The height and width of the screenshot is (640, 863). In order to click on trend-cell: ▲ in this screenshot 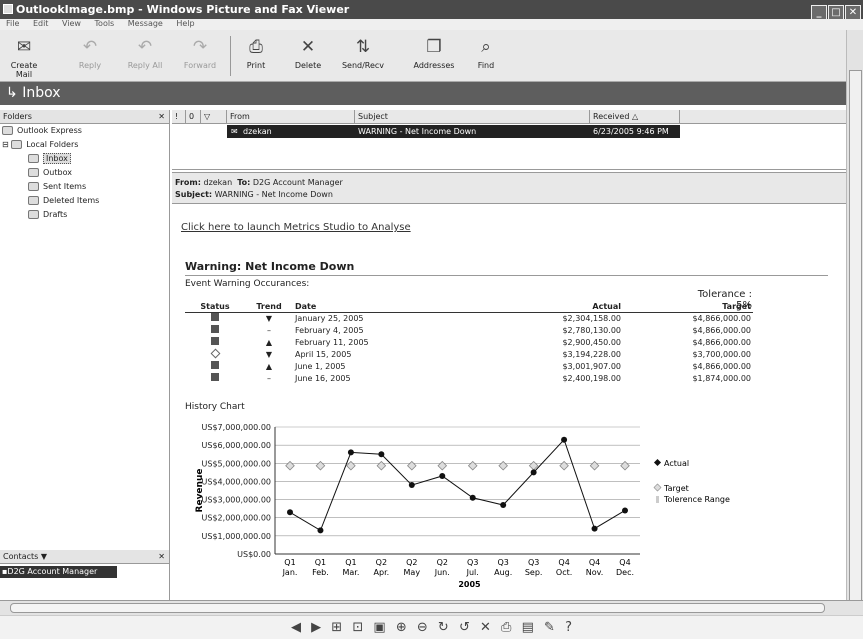, I will do `click(269, 342)`.